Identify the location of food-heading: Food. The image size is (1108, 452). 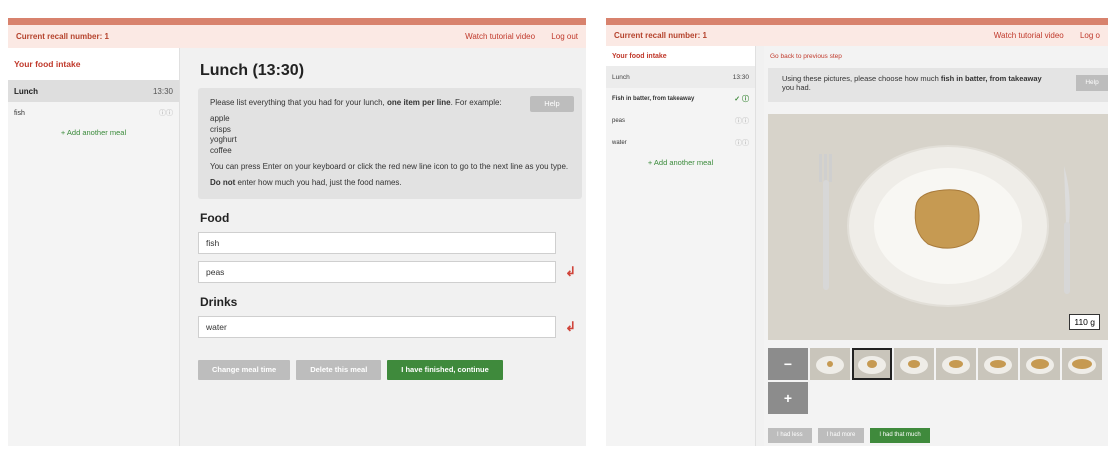
(215, 217).